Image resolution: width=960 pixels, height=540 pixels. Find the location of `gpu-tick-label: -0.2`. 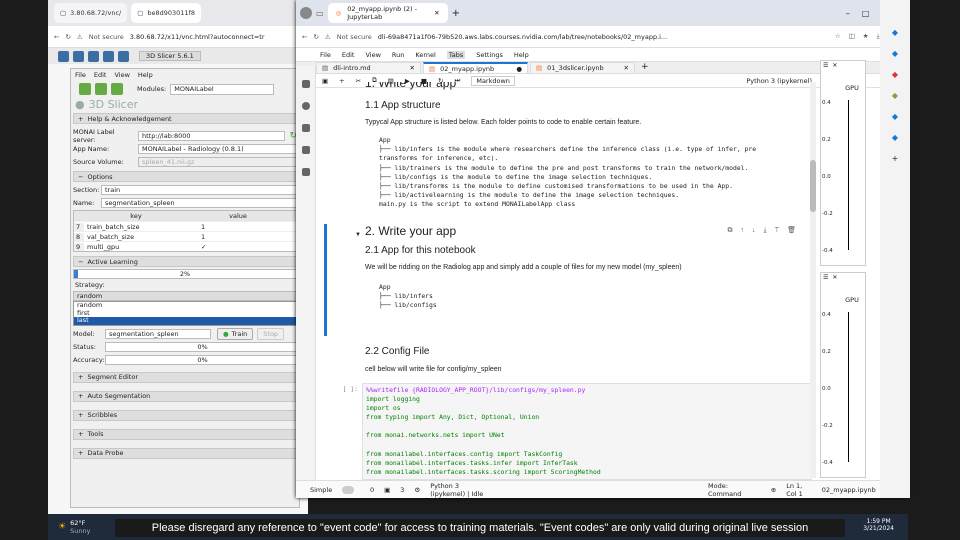

gpu-tick-label: -0.2 is located at coordinates (827, 426).